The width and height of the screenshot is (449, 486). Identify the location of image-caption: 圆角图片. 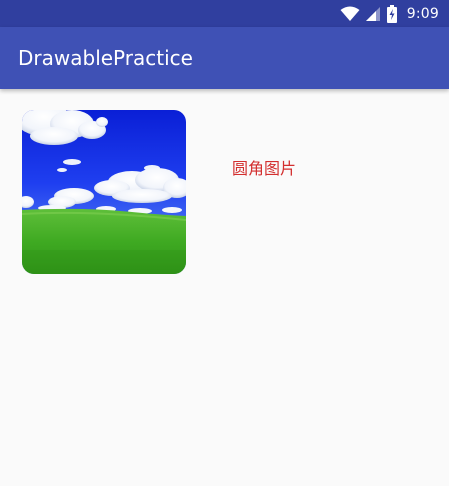
(264, 168).